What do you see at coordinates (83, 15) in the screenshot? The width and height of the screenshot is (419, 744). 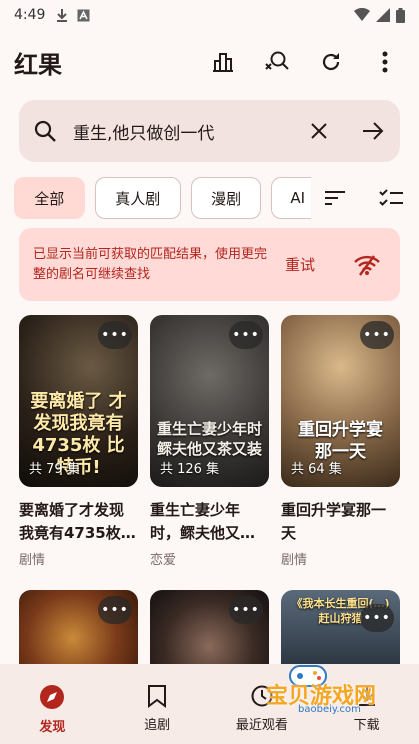 I see `app-notification-icon` at bounding box center [83, 15].